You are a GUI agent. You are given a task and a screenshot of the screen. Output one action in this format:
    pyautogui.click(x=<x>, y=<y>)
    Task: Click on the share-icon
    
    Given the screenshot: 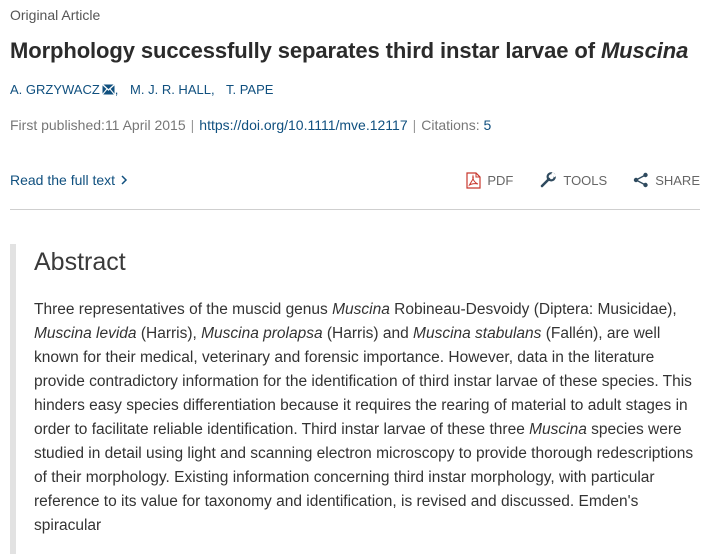 What is the action you would take?
    pyautogui.click(x=641, y=180)
    